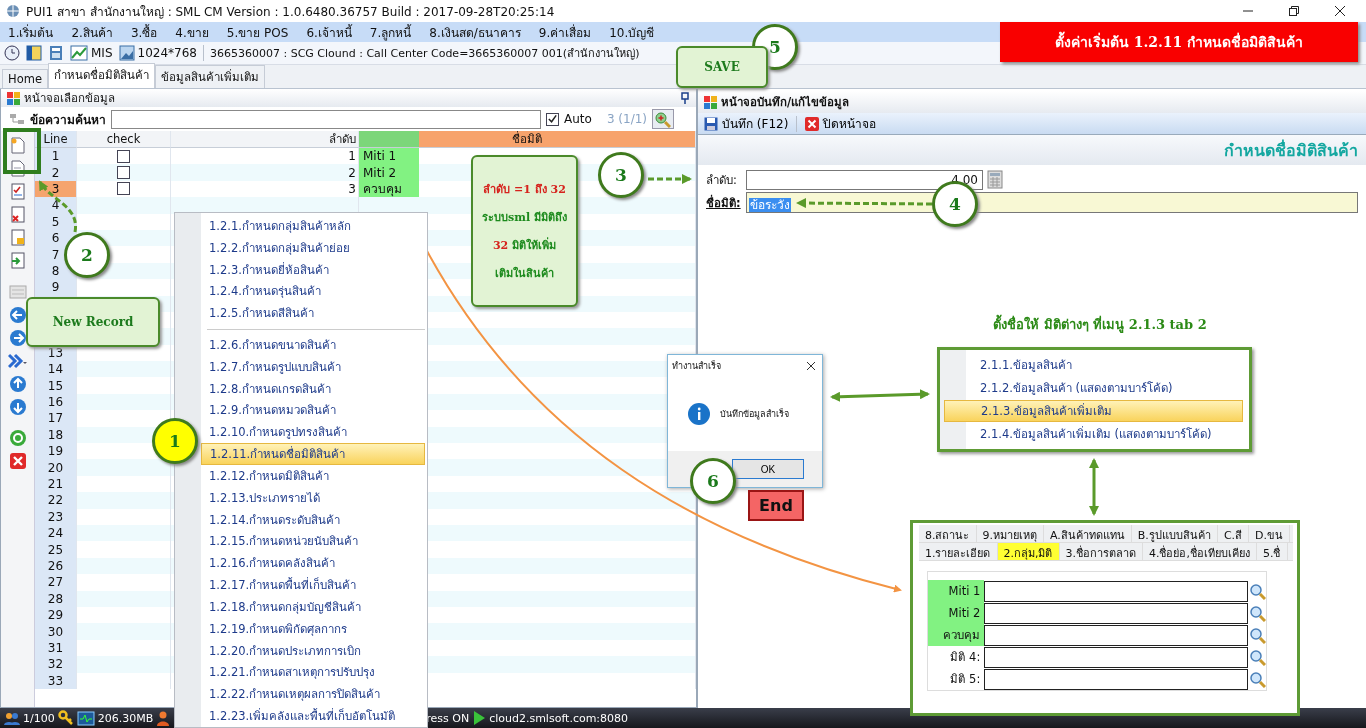 The height and width of the screenshot is (728, 1366). I want to click on menu-item: 7.ลูกหนี้, so click(390, 32).